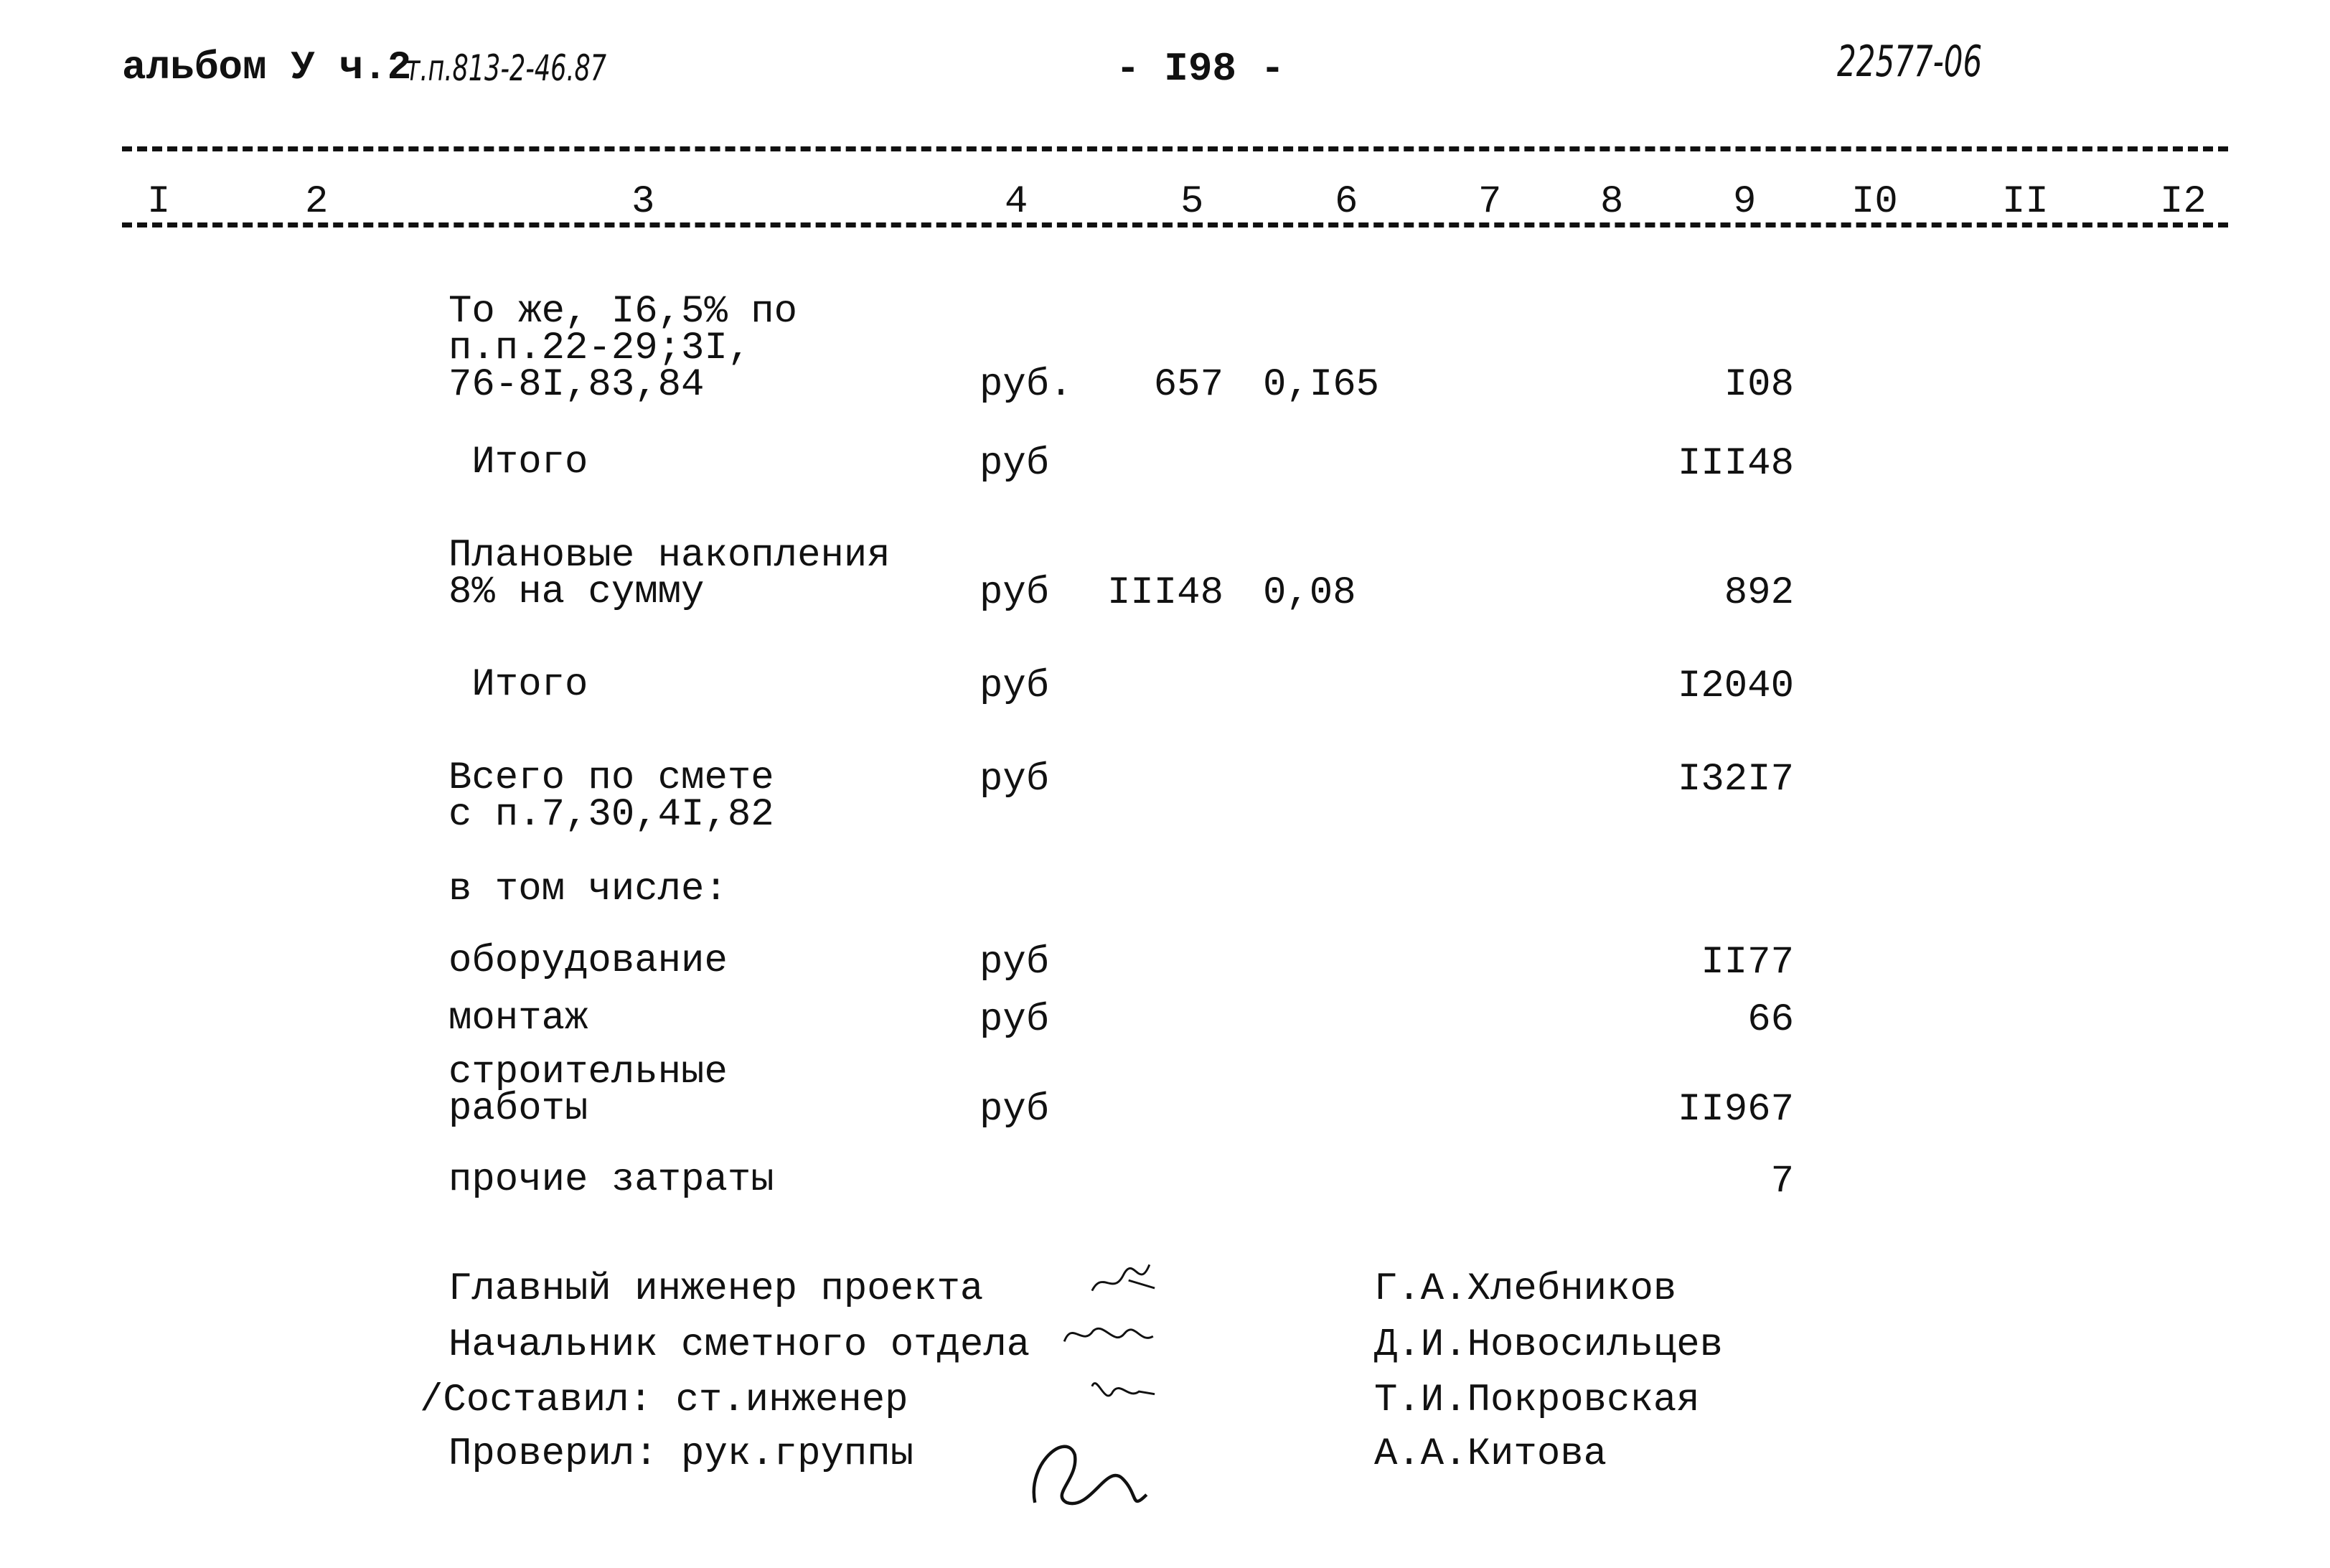 The width and height of the screenshot is (2330, 1568). Describe the element at coordinates (1200, 69) in the screenshot. I see `page-number: - I98 -` at that location.